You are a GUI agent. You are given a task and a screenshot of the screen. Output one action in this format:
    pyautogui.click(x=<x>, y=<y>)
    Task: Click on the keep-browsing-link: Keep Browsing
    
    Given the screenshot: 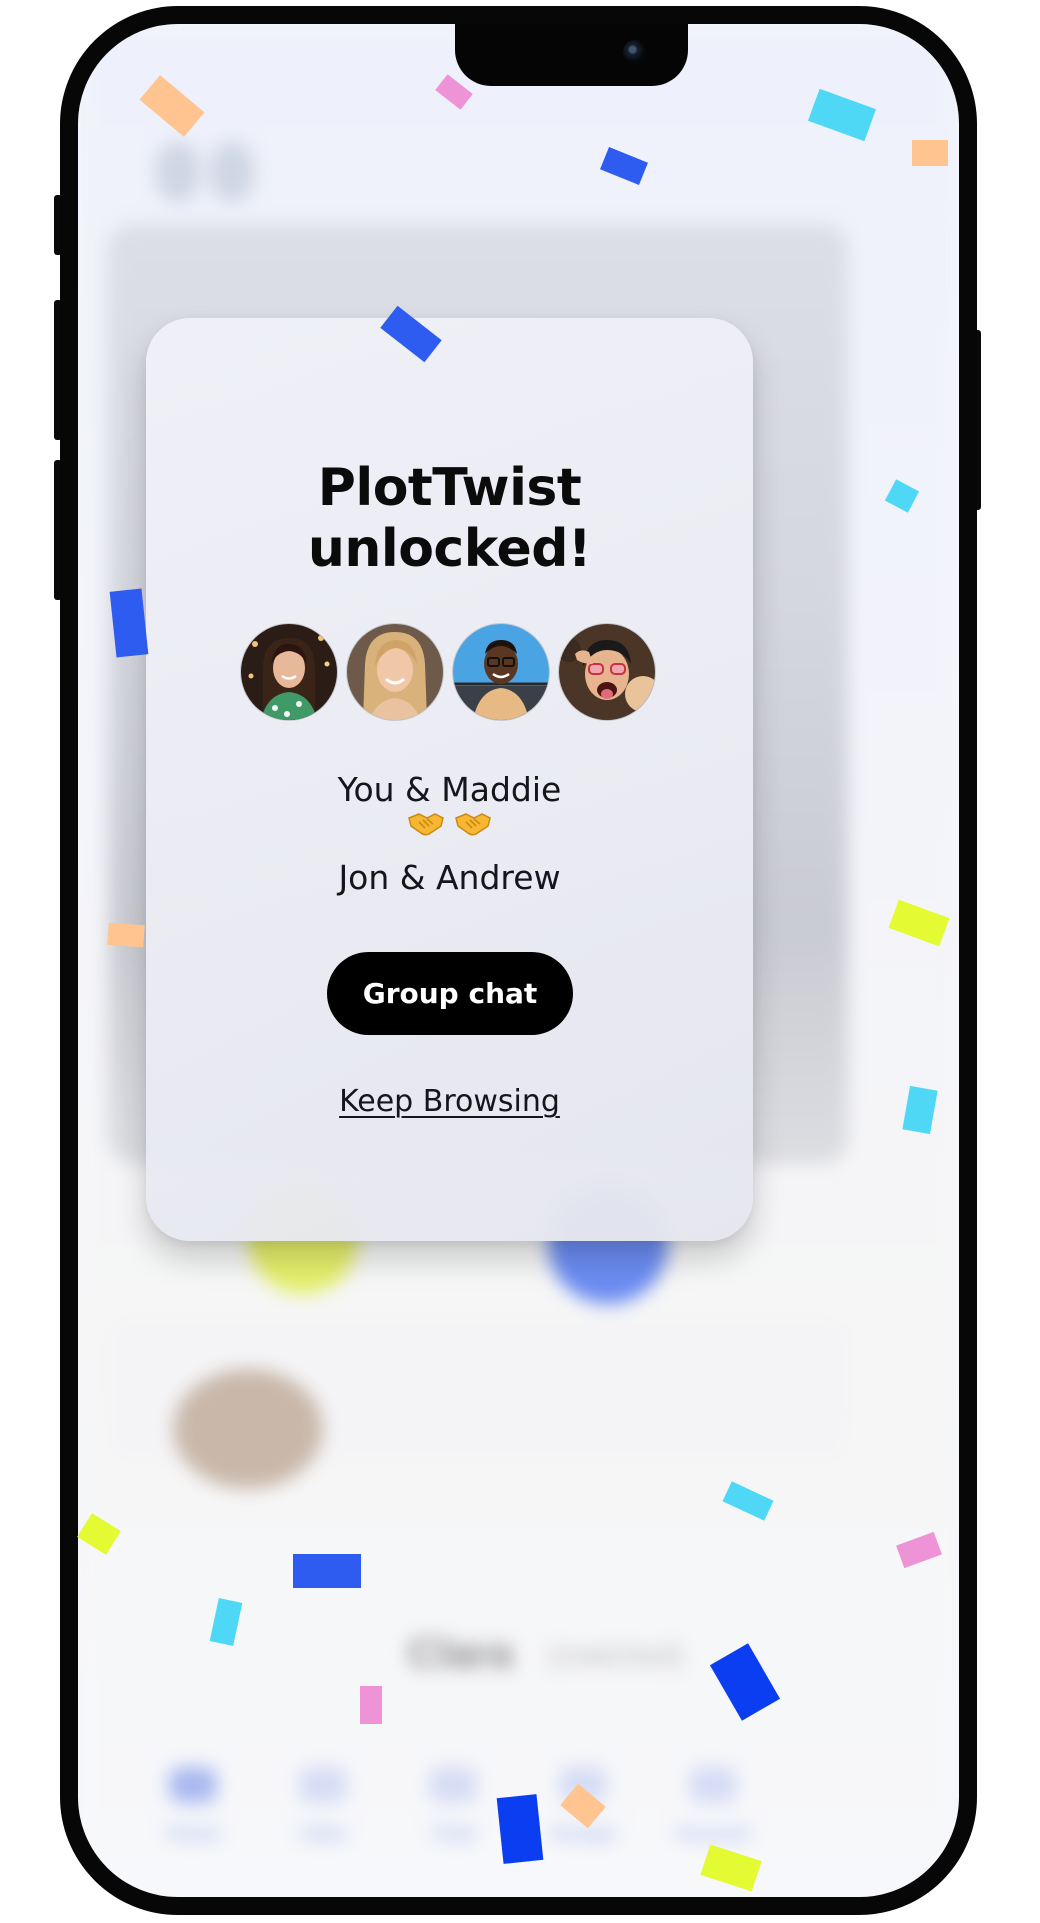 What is the action you would take?
    pyautogui.click(x=449, y=1101)
    